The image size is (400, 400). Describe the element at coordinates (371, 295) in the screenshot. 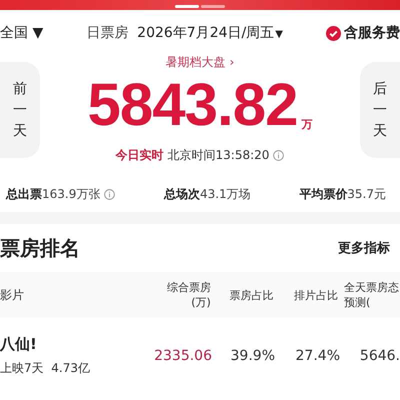

I see `column-header: 全天票房态预测(` at that location.